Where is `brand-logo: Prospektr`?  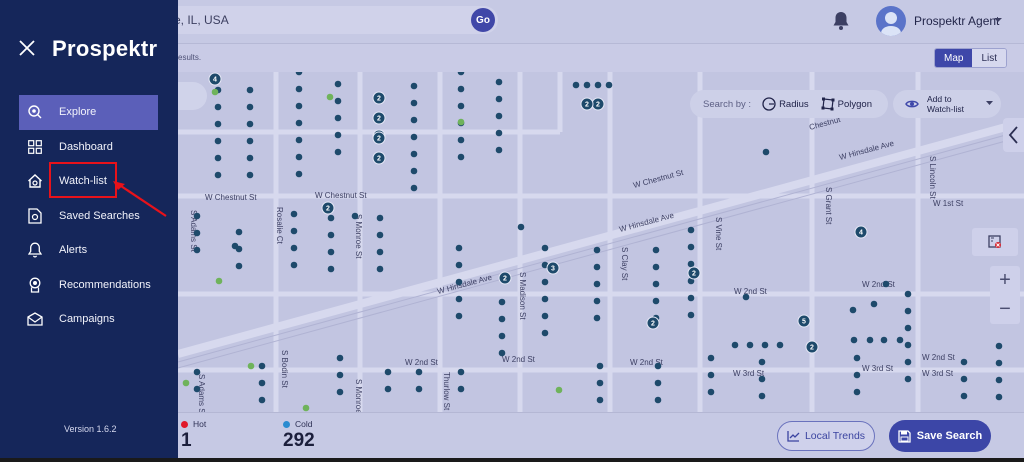 brand-logo: Prospektr is located at coordinates (104, 49).